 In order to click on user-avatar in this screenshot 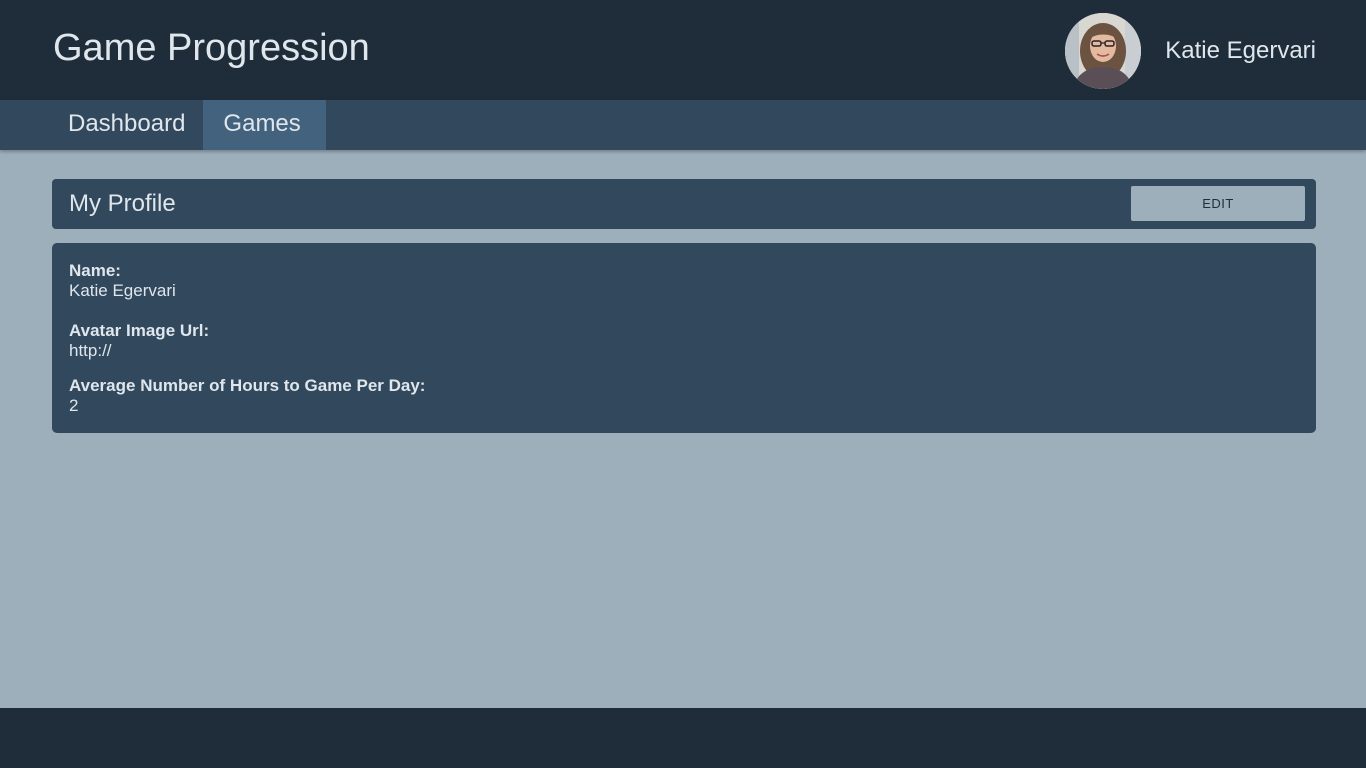, I will do `click(1103, 51)`.